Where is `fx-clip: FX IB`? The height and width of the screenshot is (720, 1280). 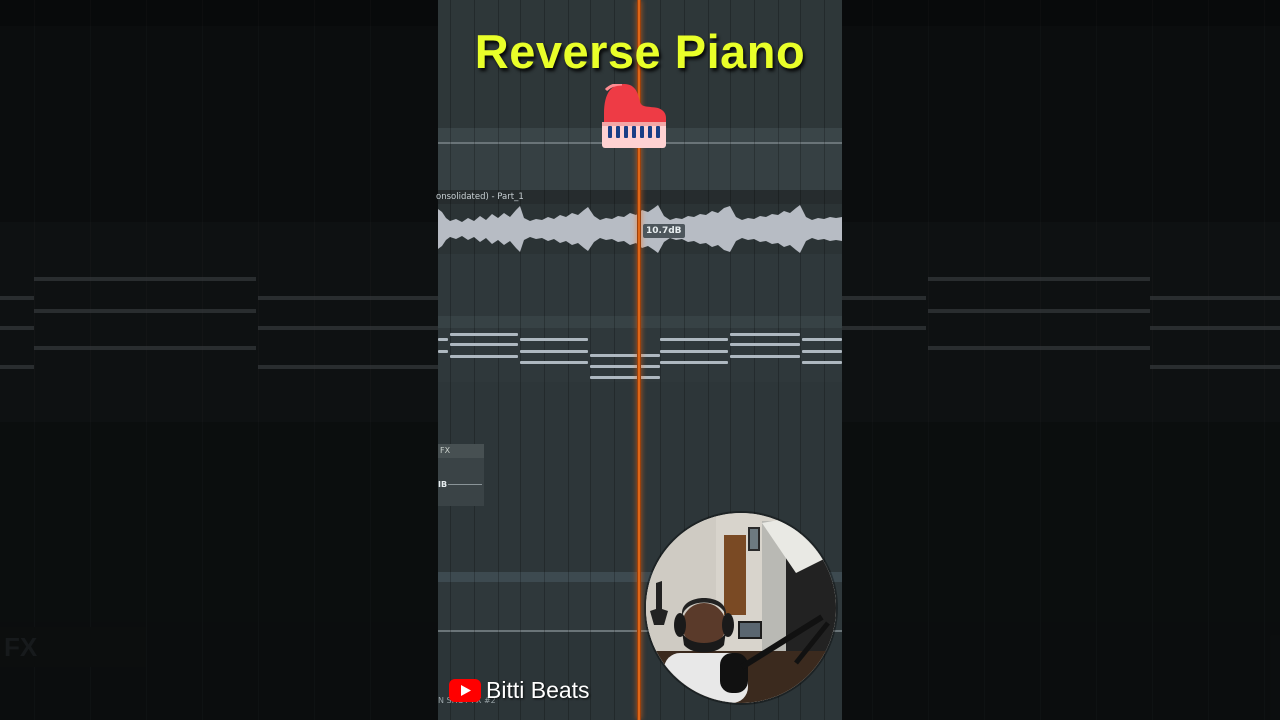
fx-clip: FX IB is located at coordinates (461, 475).